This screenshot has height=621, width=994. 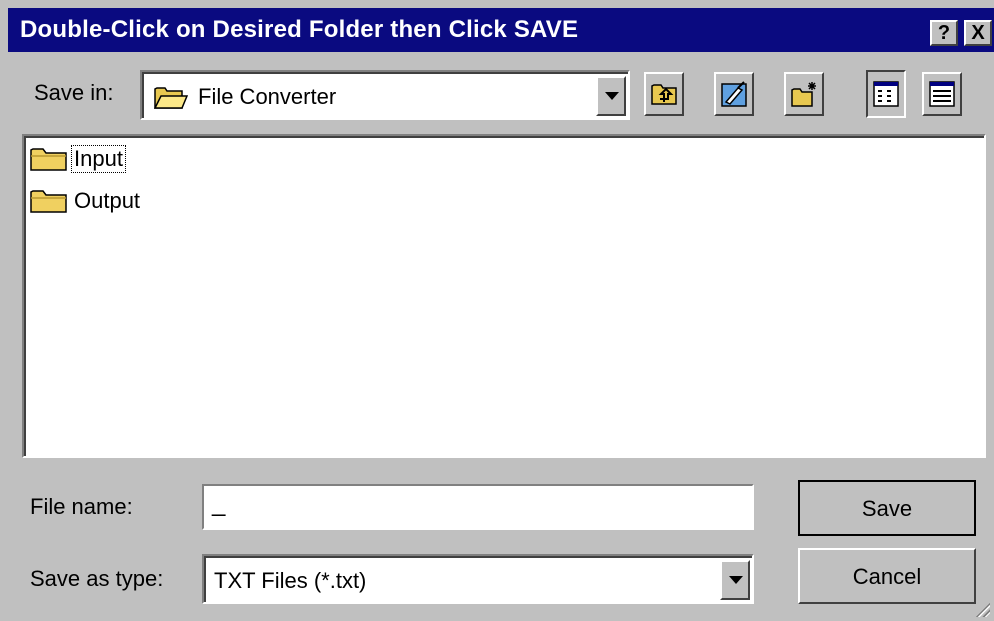 I want to click on details-view-icon, so click(x=942, y=96).